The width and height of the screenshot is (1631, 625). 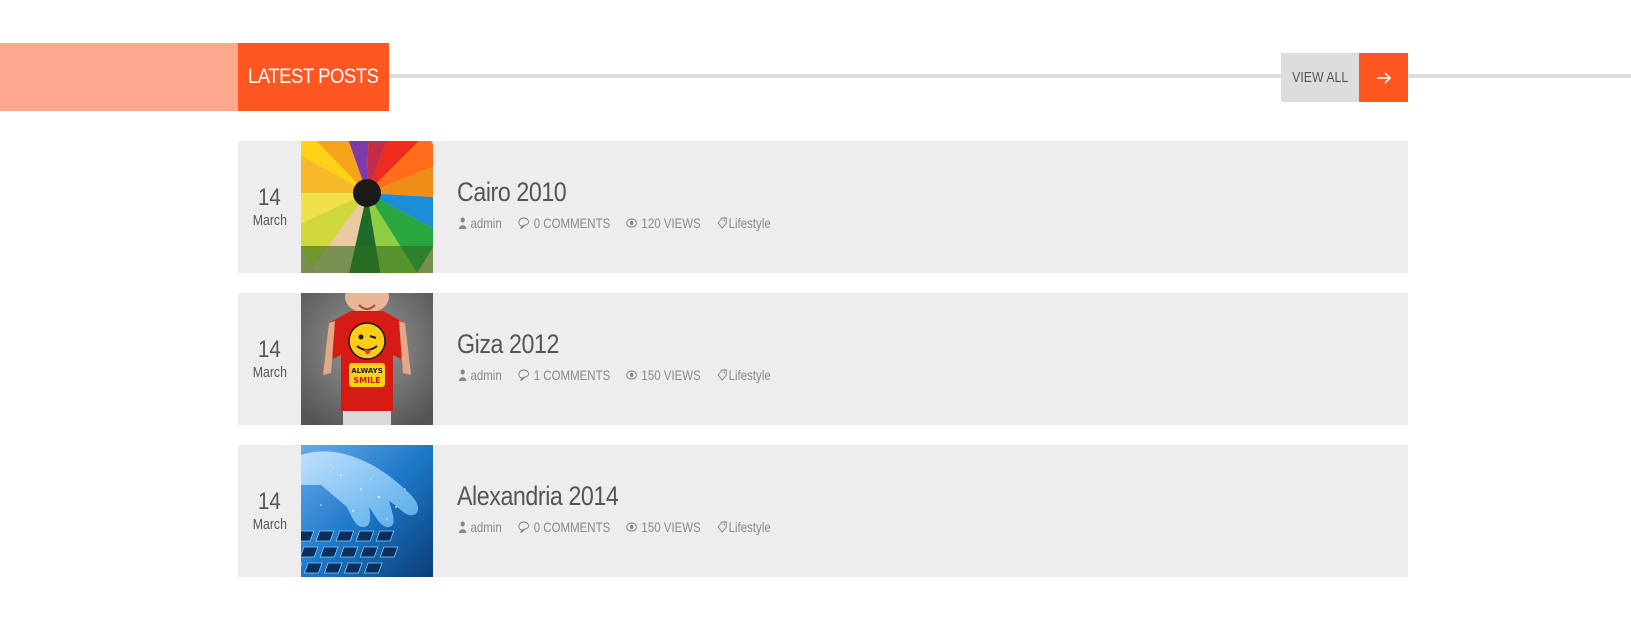 I want to click on post-meta: admin 1 COMMENTS 150 VIEWS Lifestyle, so click(x=623, y=375).